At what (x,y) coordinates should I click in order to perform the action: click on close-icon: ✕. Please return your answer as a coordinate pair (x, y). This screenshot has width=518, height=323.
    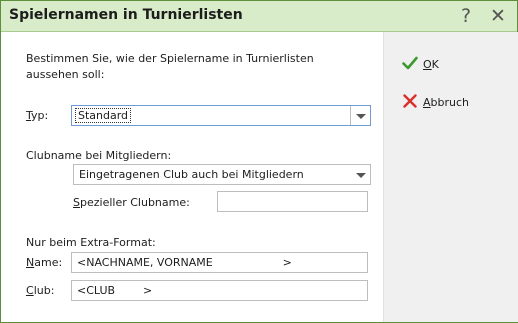
    Looking at the image, I should click on (498, 16).